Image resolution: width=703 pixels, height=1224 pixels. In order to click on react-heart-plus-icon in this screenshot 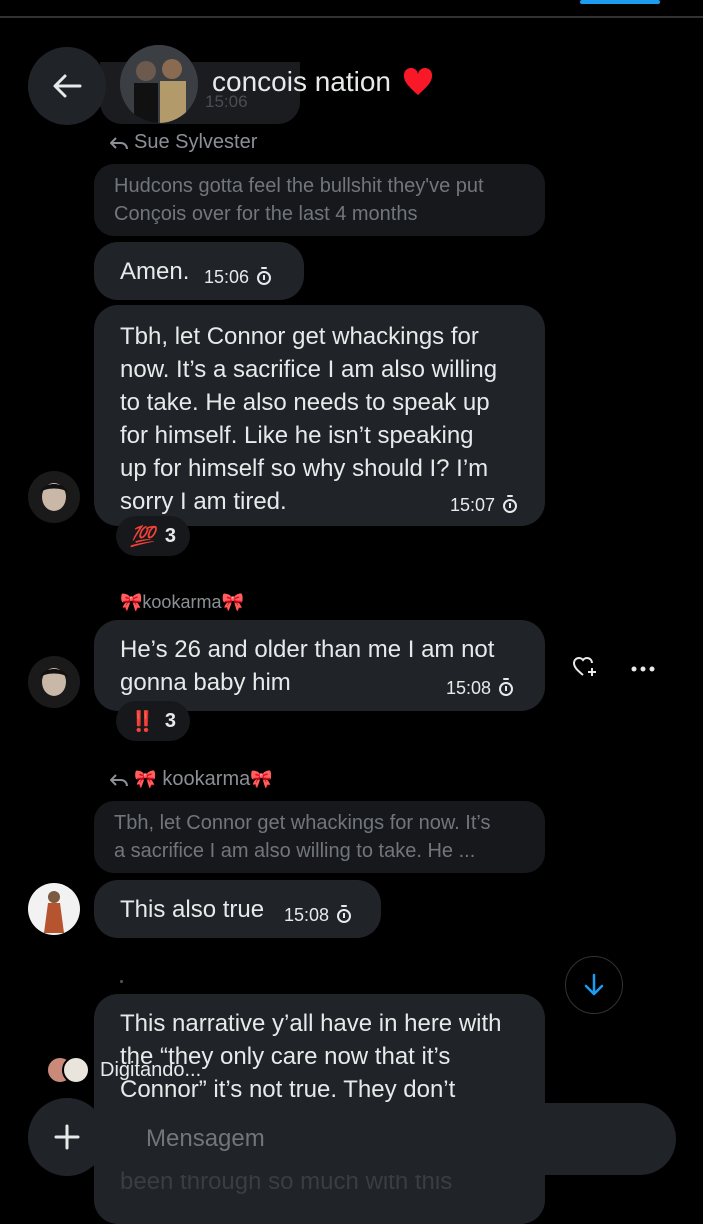, I will do `click(584, 666)`.